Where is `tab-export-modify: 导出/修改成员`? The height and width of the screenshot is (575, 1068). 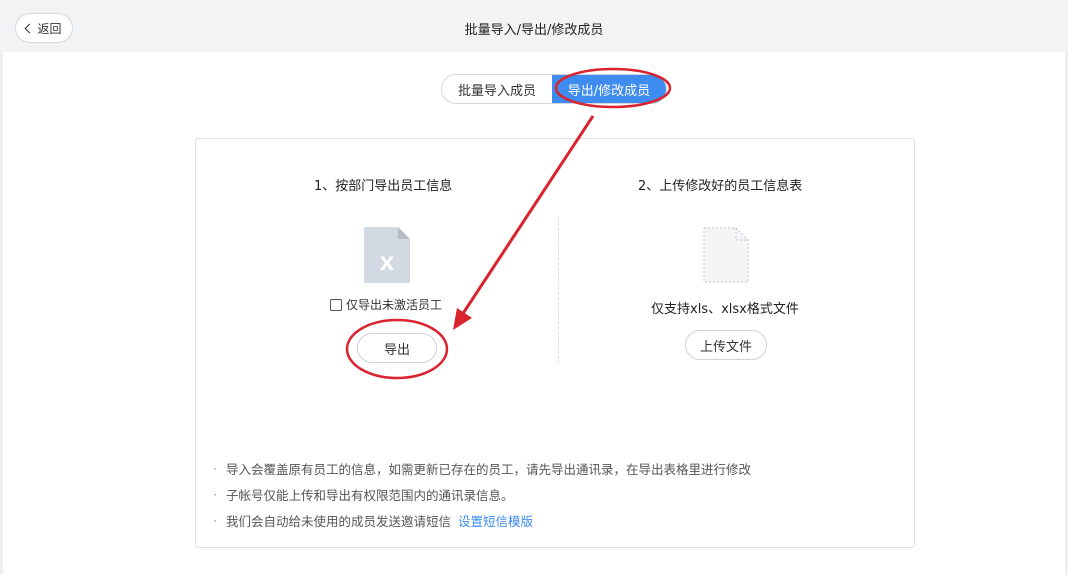 tab-export-modify: 导出/修改成员 is located at coordinates (609, 89).